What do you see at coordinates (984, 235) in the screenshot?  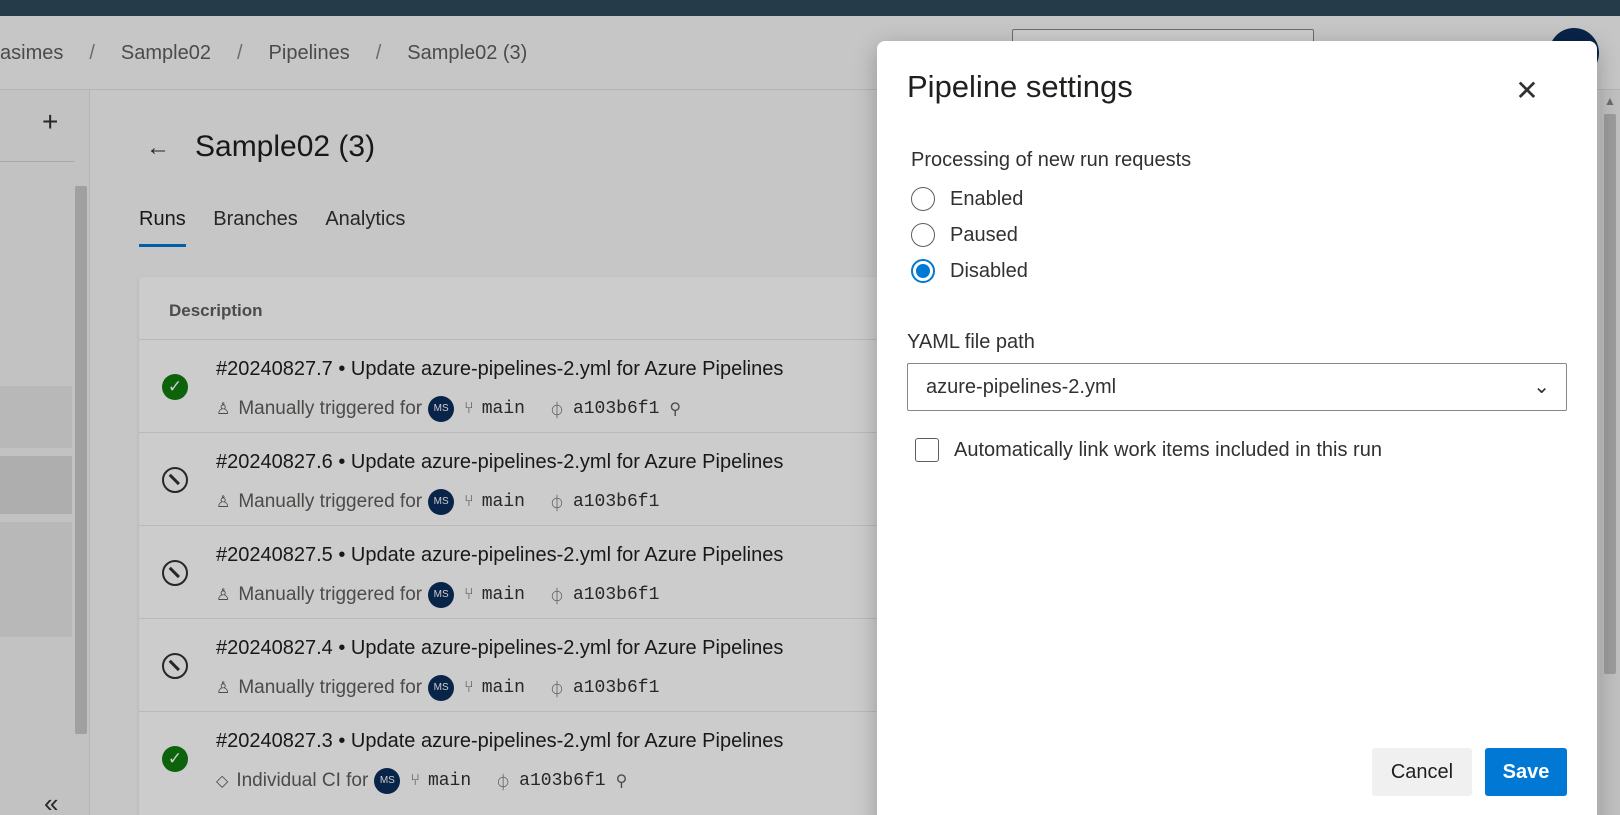 I see `radio-label: Paused` at bounding box center [984, 235].